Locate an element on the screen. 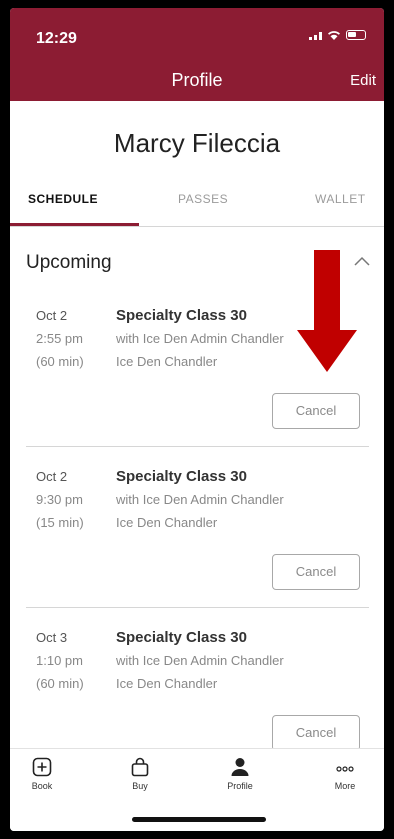 The width and height of the screenshot is (394, 839). tabbar-label: Buy is located at coordinates (140, 786).